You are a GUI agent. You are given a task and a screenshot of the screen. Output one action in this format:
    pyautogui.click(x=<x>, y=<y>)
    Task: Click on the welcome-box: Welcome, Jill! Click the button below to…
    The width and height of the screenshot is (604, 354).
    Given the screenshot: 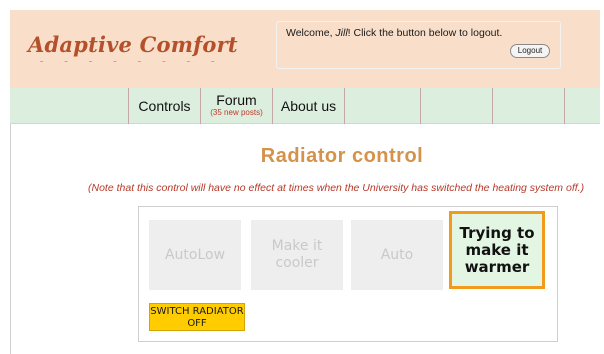 What is the action you would take?
    pyautogui.click(x=418, y=45)
    